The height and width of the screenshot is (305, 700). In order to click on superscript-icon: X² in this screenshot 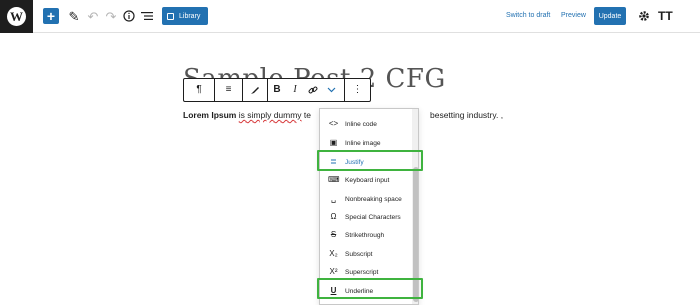, I will do `click(333, 271)`.